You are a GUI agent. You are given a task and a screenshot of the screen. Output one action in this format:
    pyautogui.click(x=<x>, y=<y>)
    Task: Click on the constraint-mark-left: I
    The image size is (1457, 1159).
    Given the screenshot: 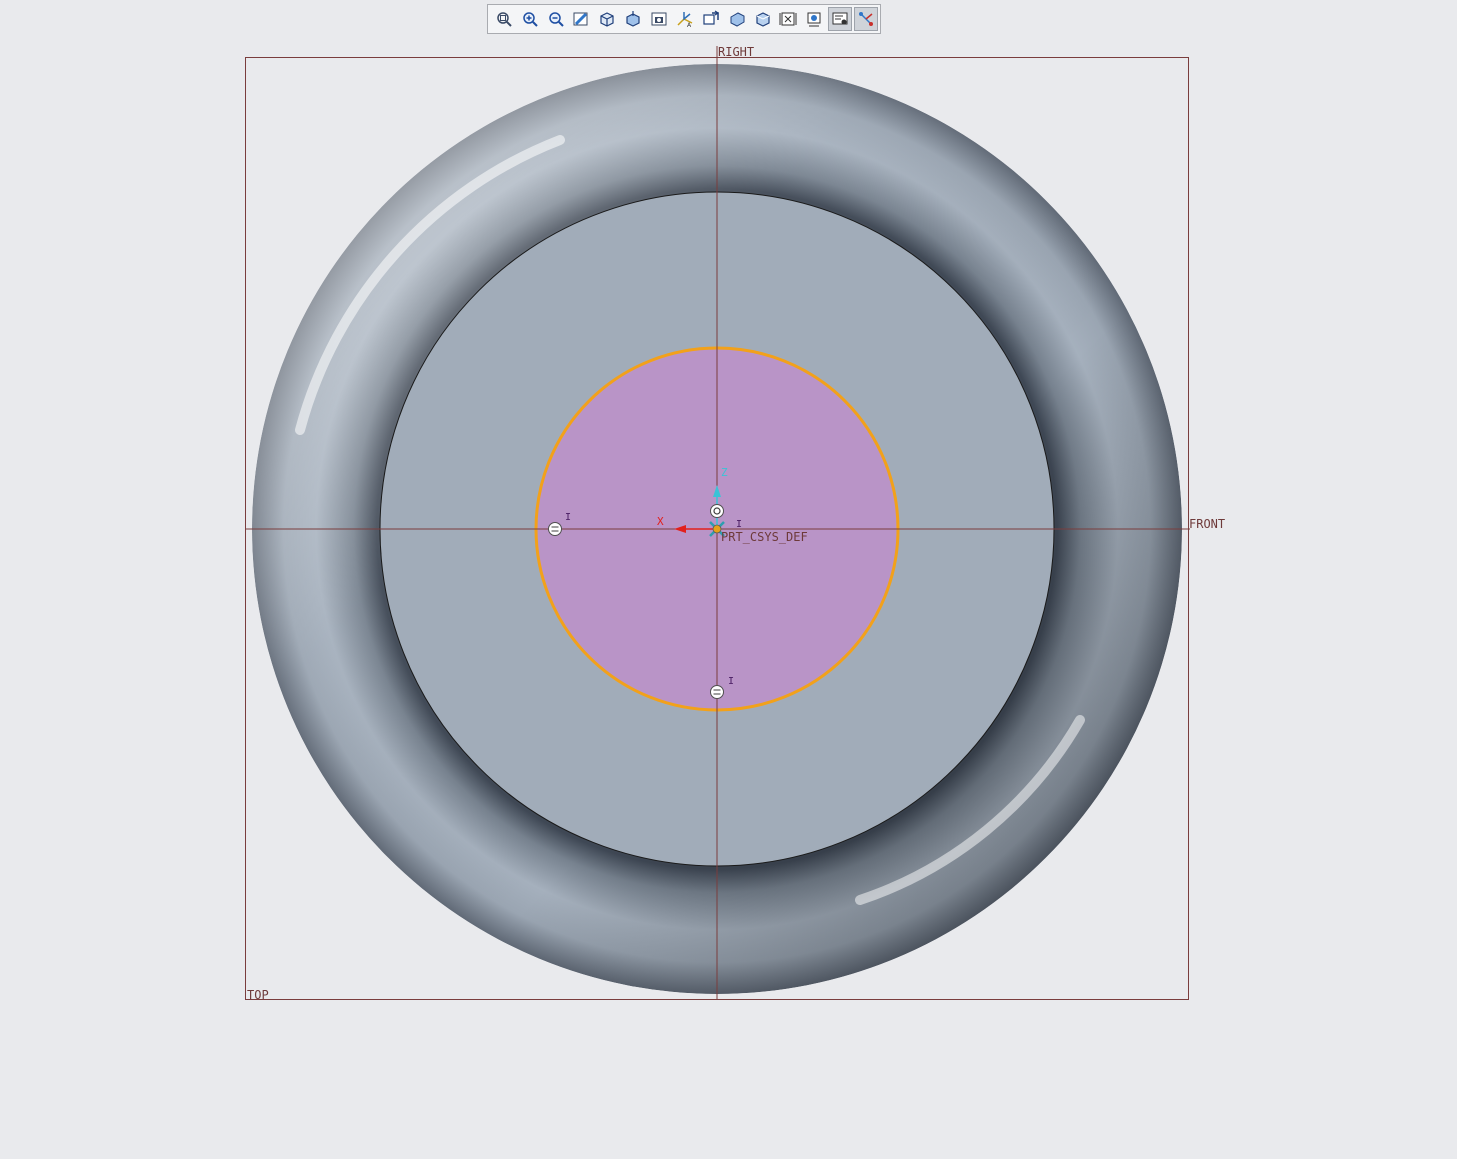 What is the action you would take?
    pyautogui.click(x=568, y=517)
    